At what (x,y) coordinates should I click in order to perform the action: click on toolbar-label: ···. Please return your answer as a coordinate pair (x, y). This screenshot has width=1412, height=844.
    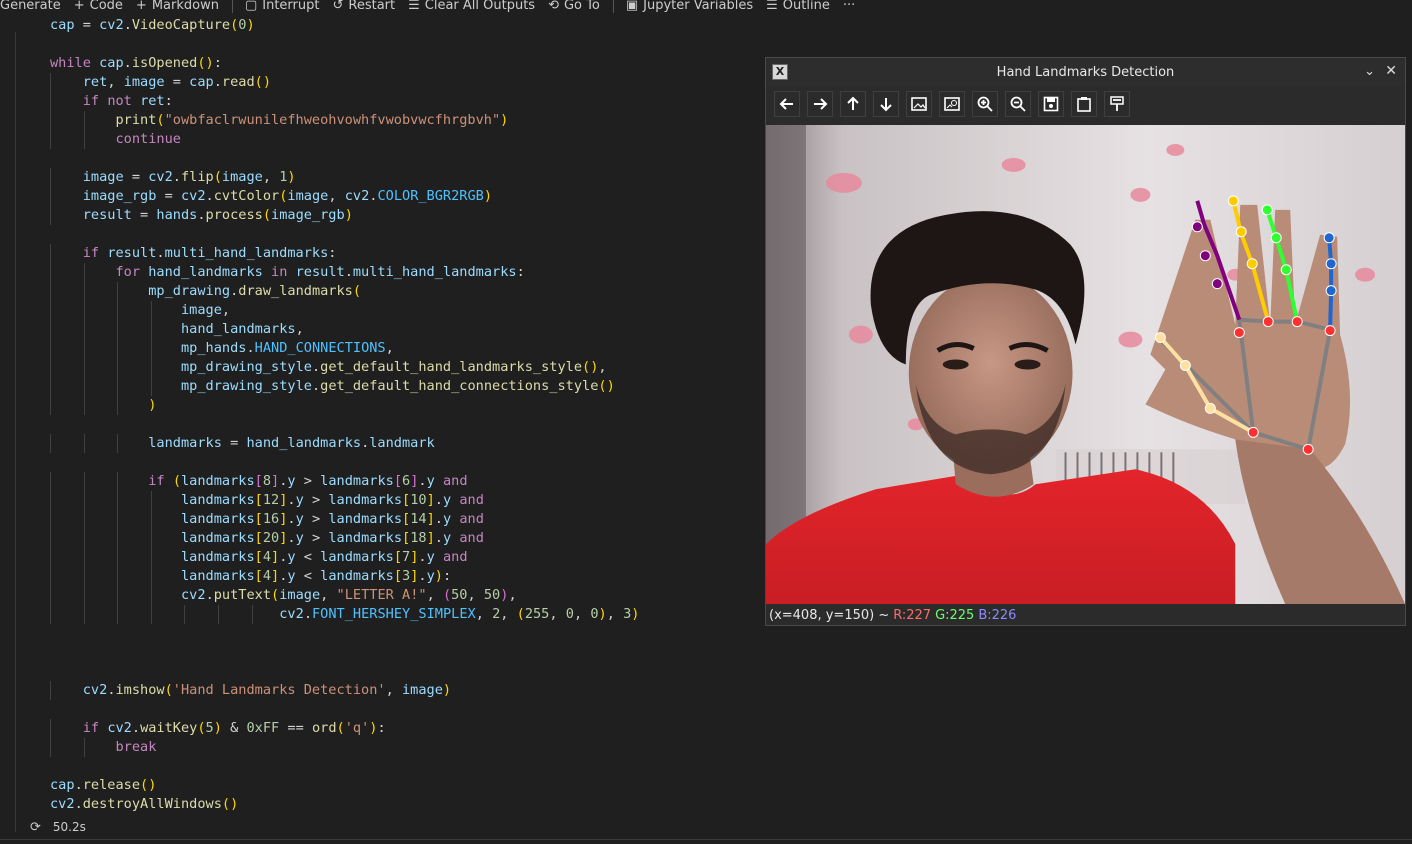
    Looking at the image, I should click on (849, 6).